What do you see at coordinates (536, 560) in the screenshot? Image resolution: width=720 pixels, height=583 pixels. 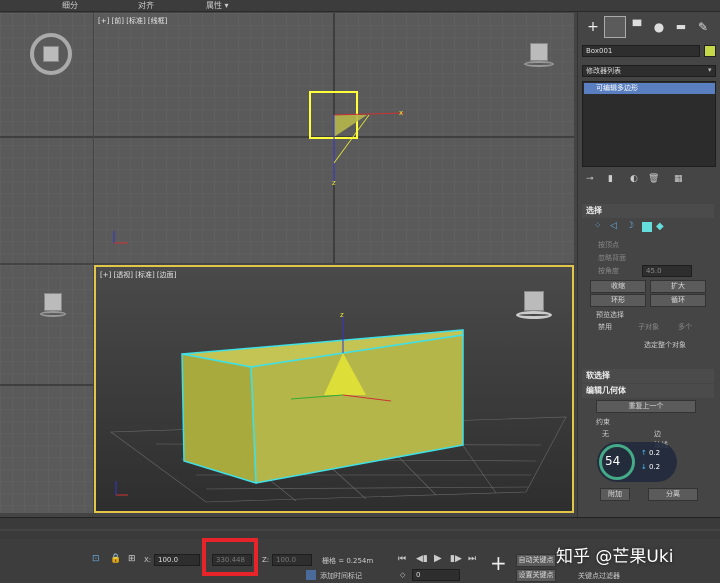 I see `auto-key-button: 自动关键点` at bounding box center [536, 560].